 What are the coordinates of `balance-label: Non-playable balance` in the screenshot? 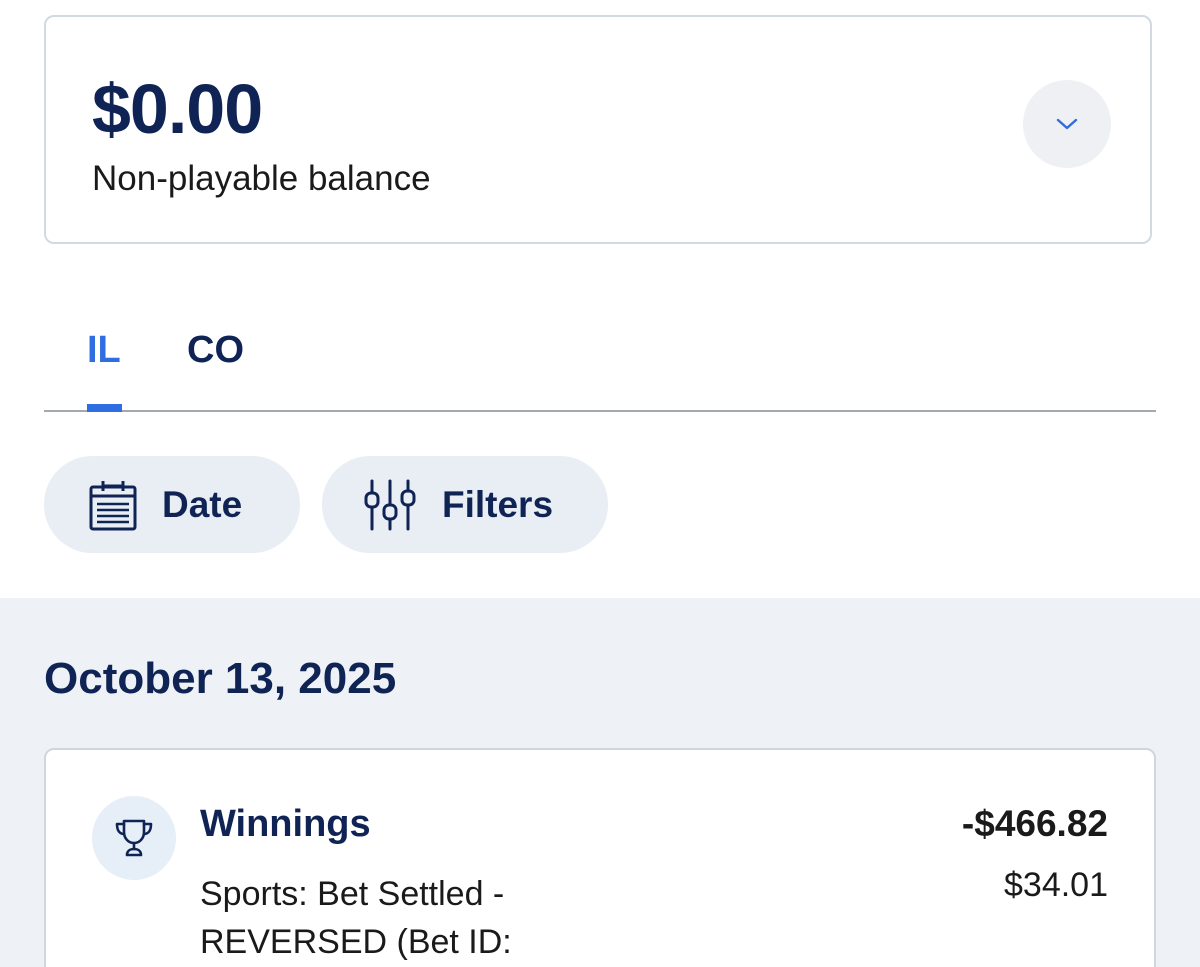 It's located at (261, 178).